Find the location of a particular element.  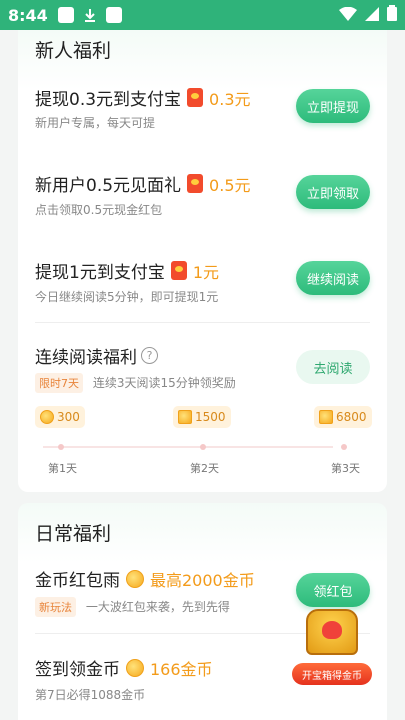

question-icon: ? is located at coordinates (149, 355).